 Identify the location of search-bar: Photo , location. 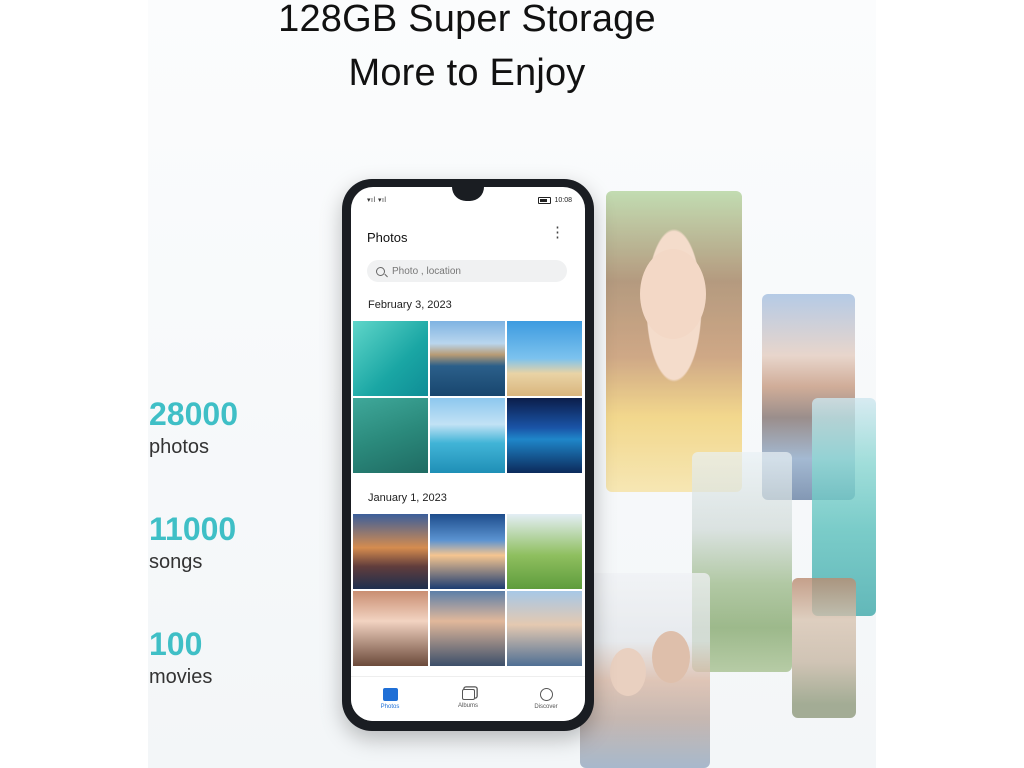
(467, 271).